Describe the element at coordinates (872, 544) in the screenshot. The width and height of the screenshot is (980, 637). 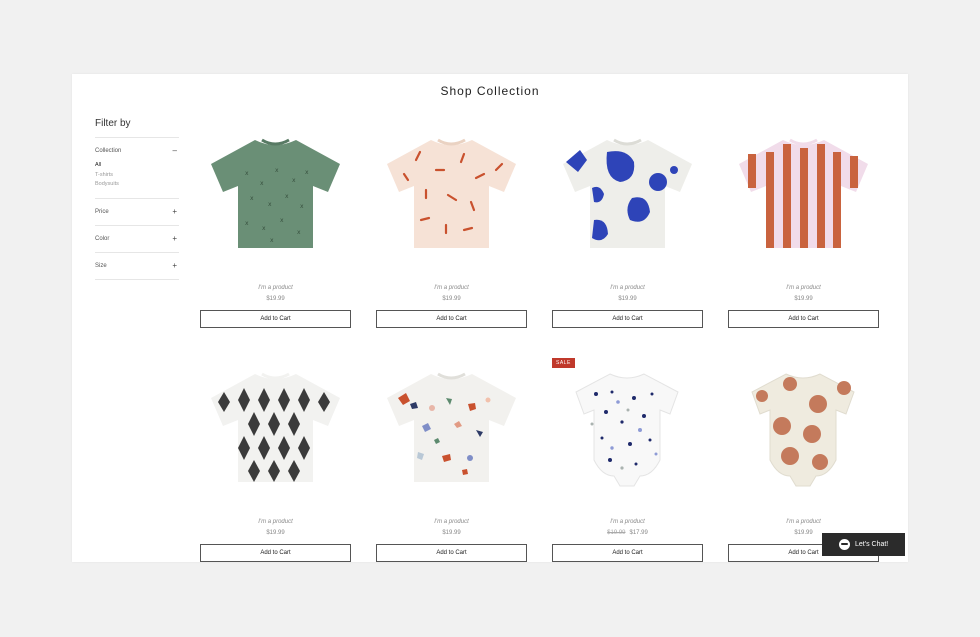
I see `chat-label: Let's Chat!` at that location.